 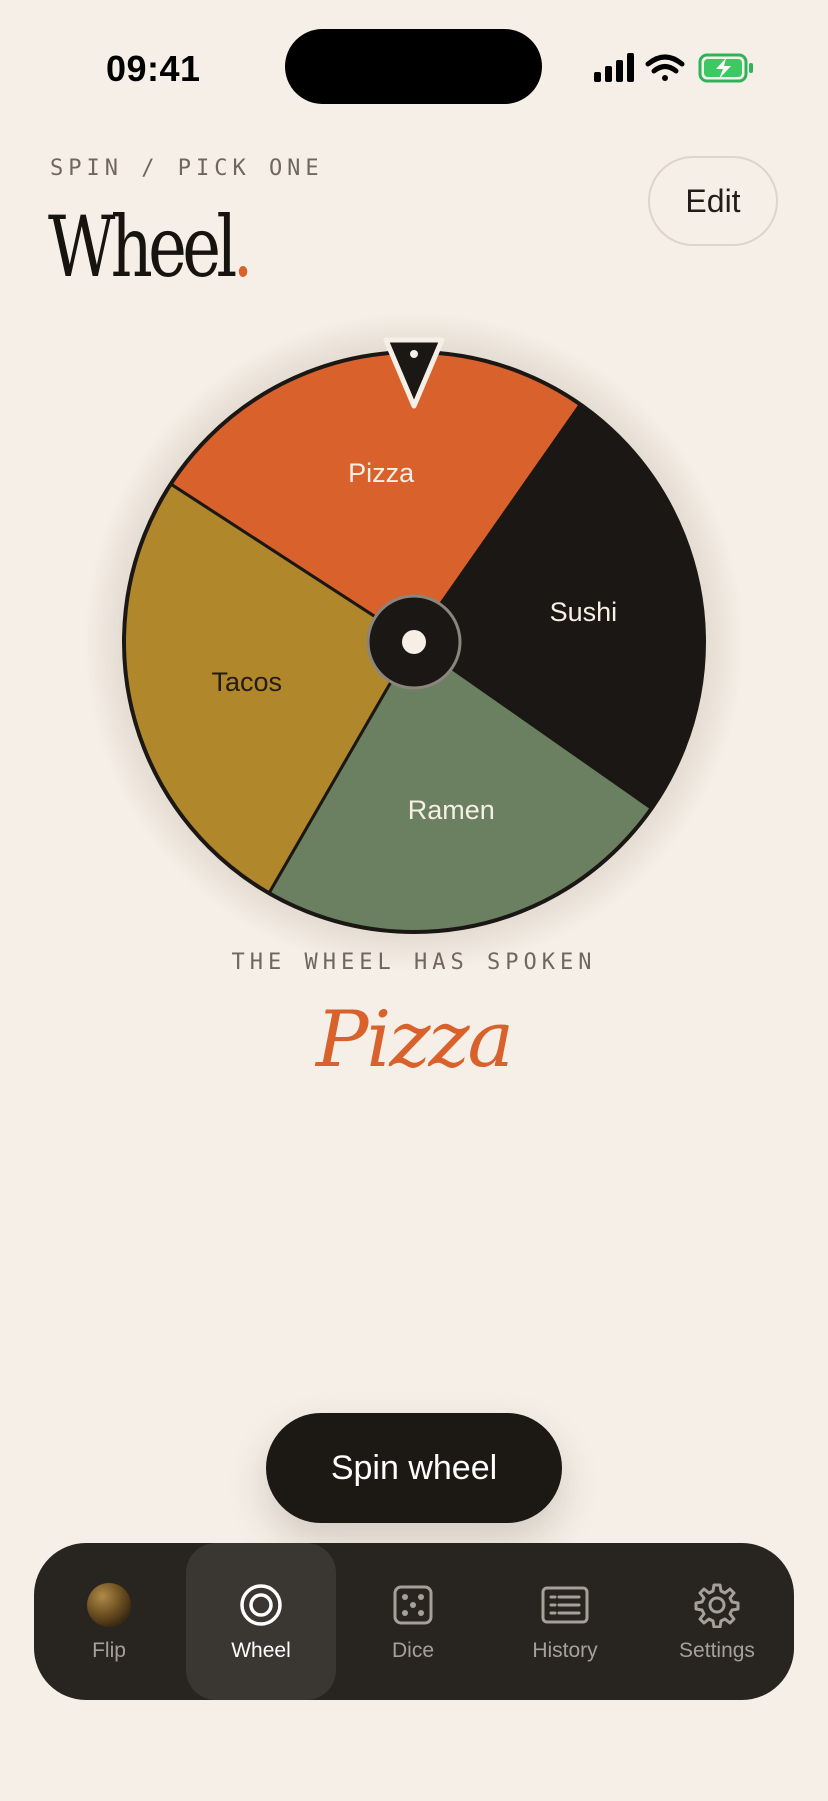 What do you see at coordinates (187, 168) in the screenshot?
I see `eyebrow-label: SPIN / PICK ONE` at bounding box center [187, 168].